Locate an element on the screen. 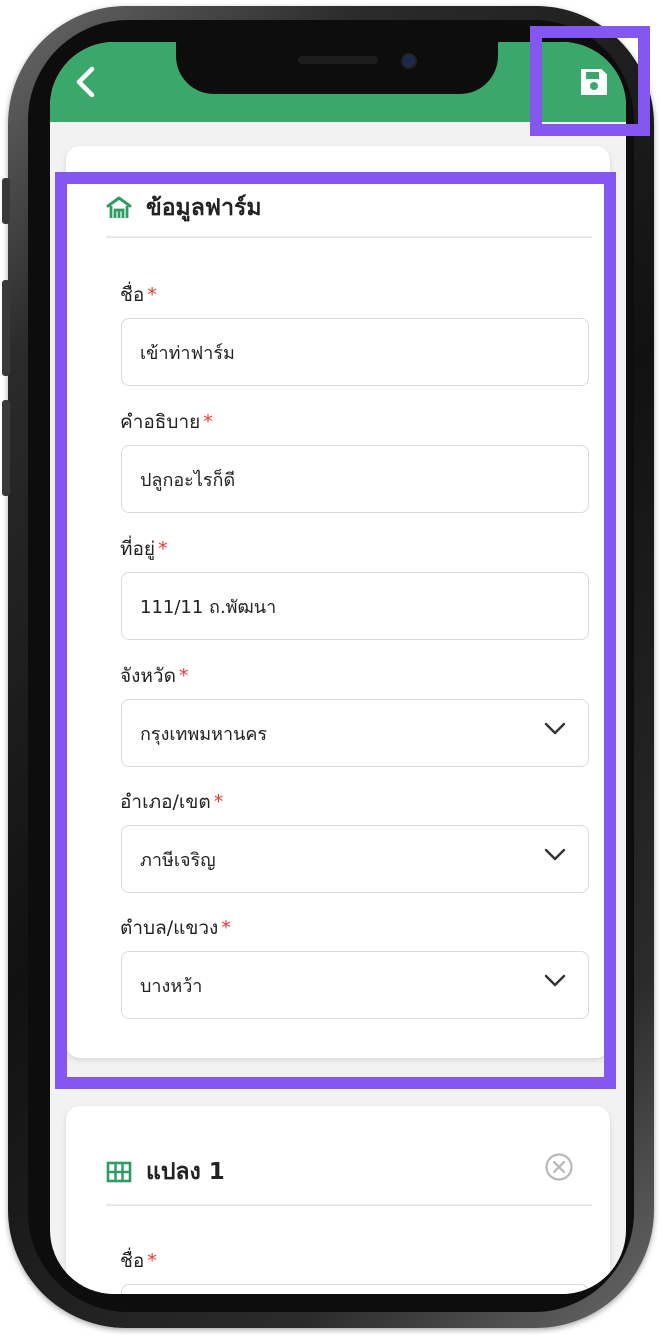 This screenshot has height=1335, width=662. back-button is located at coordinates (86, 82).